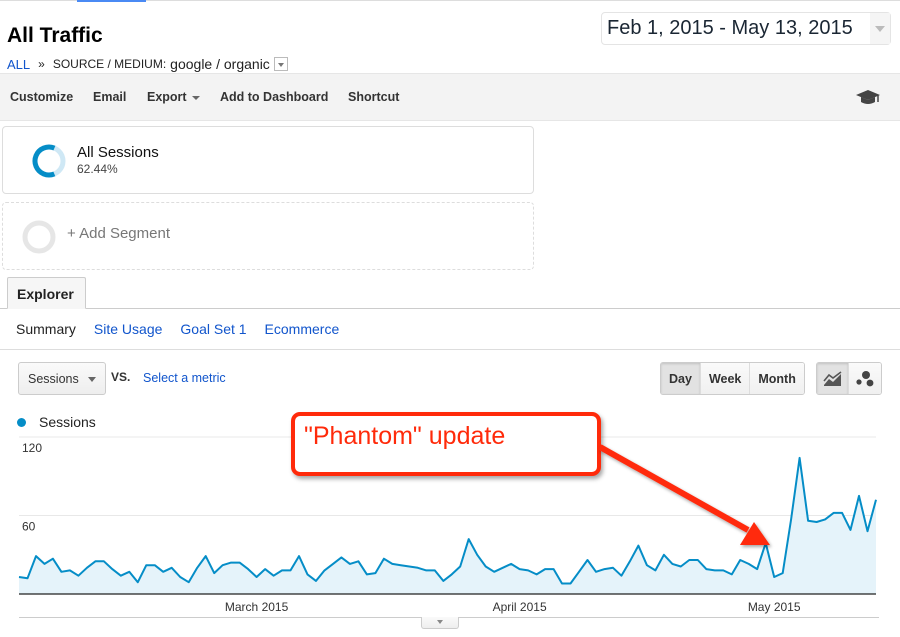 The image size is (900, 637). Describe the element at coordinates (111, 1) in the screenshot. I see `active-nav-indicator` at that location.